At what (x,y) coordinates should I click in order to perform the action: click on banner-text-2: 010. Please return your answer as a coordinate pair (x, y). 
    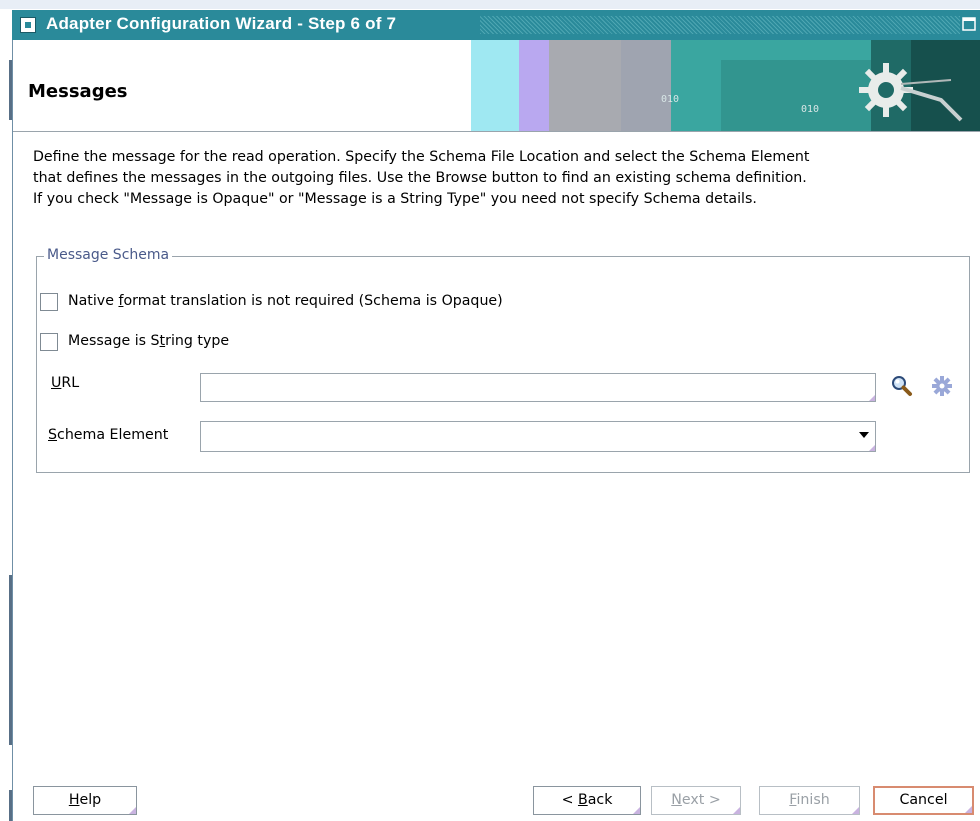
    Looking at the image, I should click on (810, 109).